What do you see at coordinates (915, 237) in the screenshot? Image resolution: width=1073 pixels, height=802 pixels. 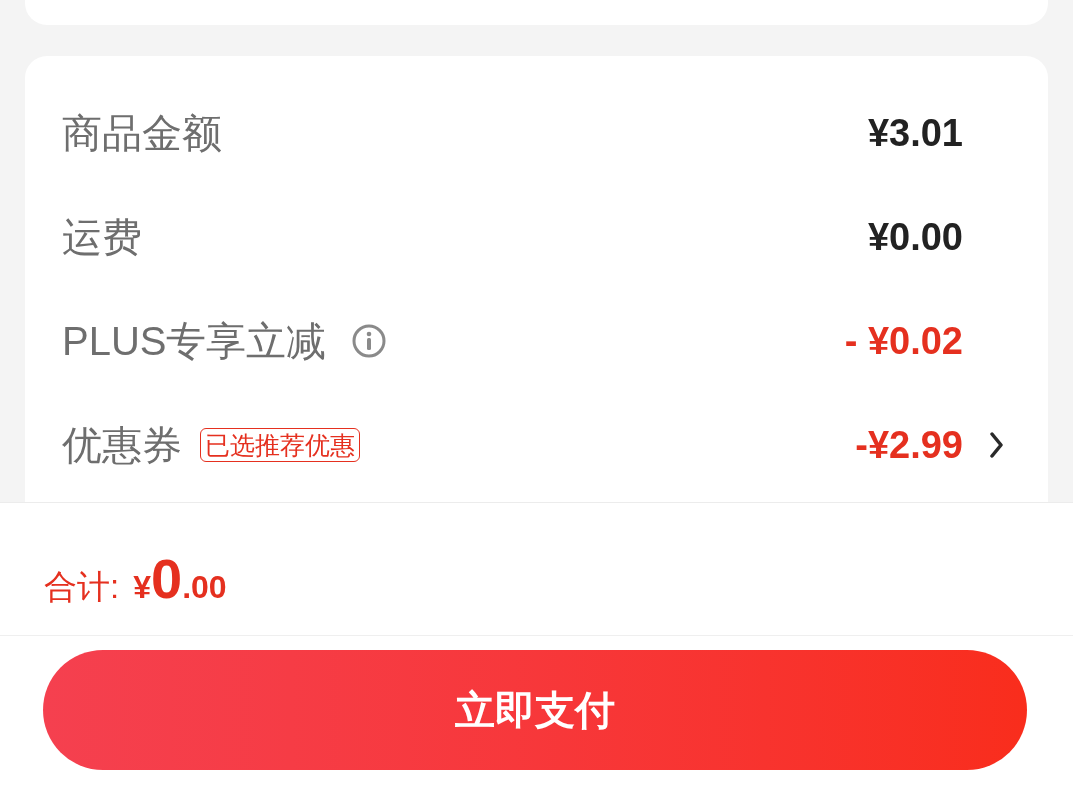 I see `amount-value: ¥0.00` at bounding box center [915, 237].